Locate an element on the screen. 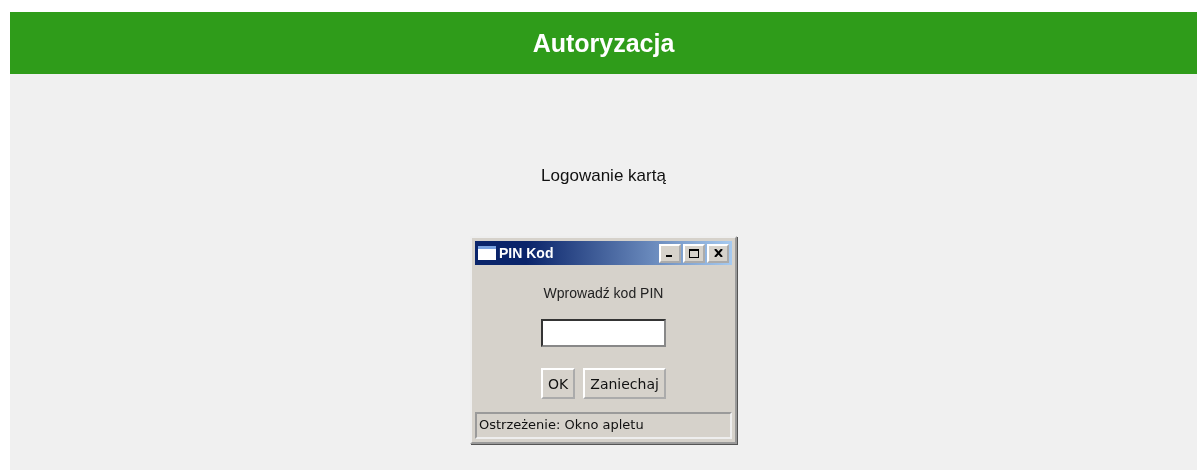 The height and width of the screenshot is (470, 1203). dialog-title: PIN Kod is located at coordinates (527, 253).